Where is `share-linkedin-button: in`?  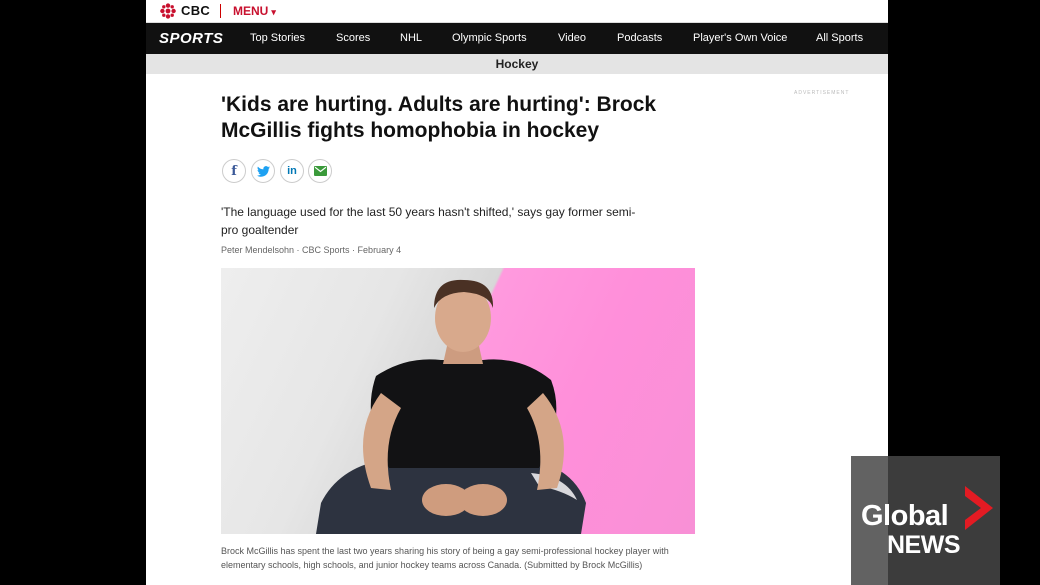
share-linkedin-button: in is located at coordinates (292, 171).